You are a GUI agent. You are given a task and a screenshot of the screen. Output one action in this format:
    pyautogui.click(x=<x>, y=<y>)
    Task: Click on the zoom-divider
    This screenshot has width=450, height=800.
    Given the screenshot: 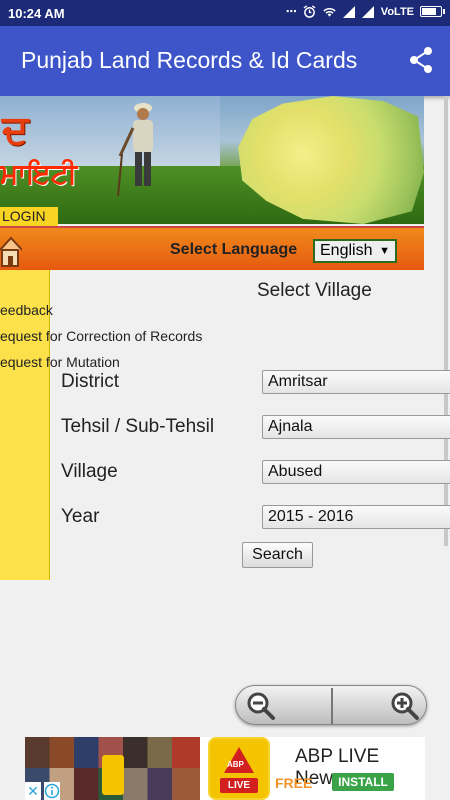 What is the action you would take?
    pyautogui.click(x=332, y=706)
    